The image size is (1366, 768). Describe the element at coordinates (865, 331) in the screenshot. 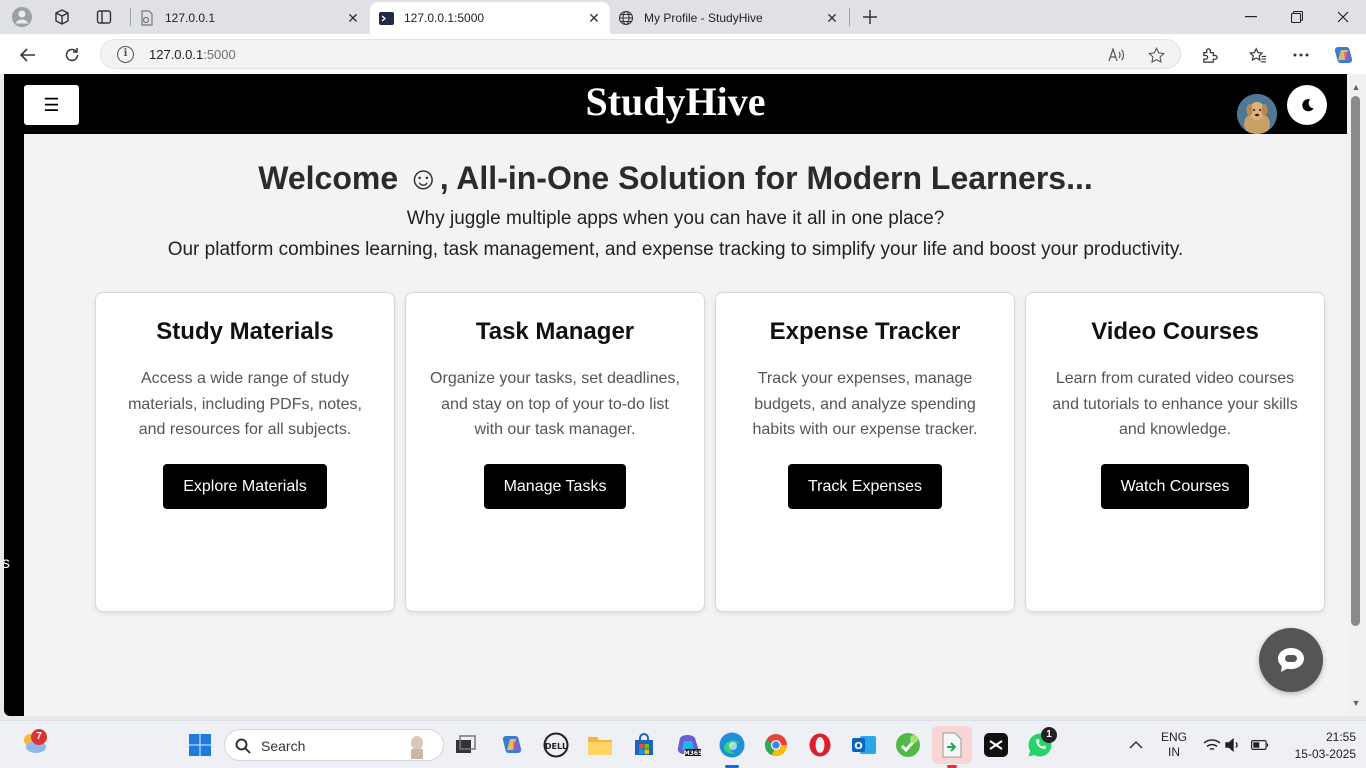

I see `card-title: Expense Tracker` at that location.